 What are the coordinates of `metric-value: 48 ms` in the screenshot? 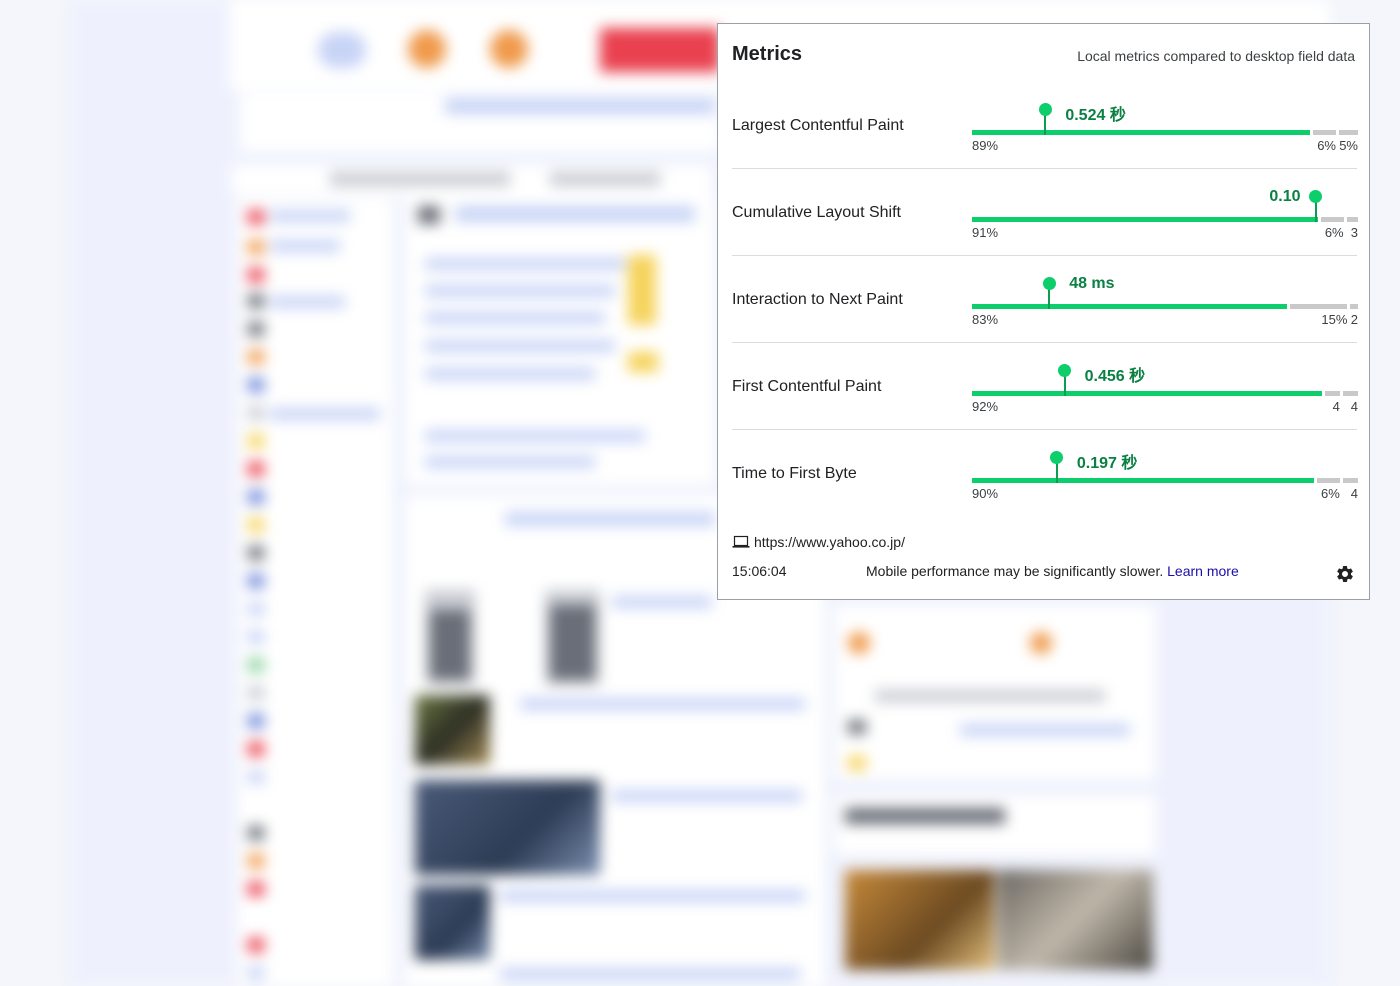 It's located at (1092, 283).